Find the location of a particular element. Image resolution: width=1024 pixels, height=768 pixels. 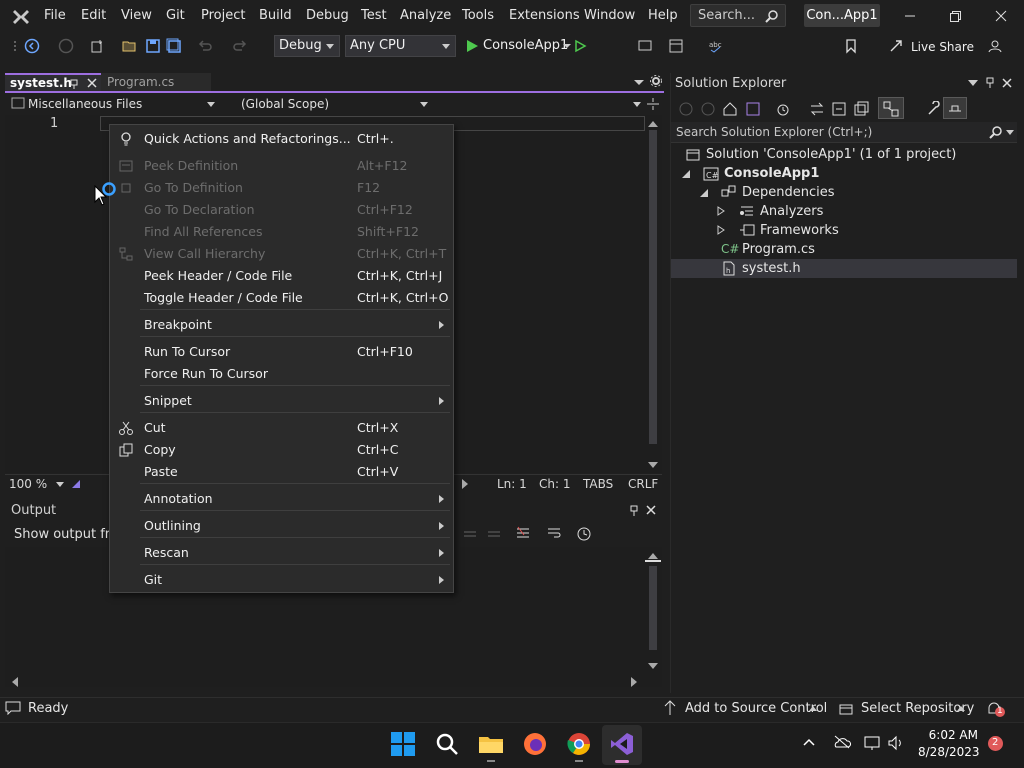

tree-item-project: ConsoleApp1 is located at coordinates (771, 173).